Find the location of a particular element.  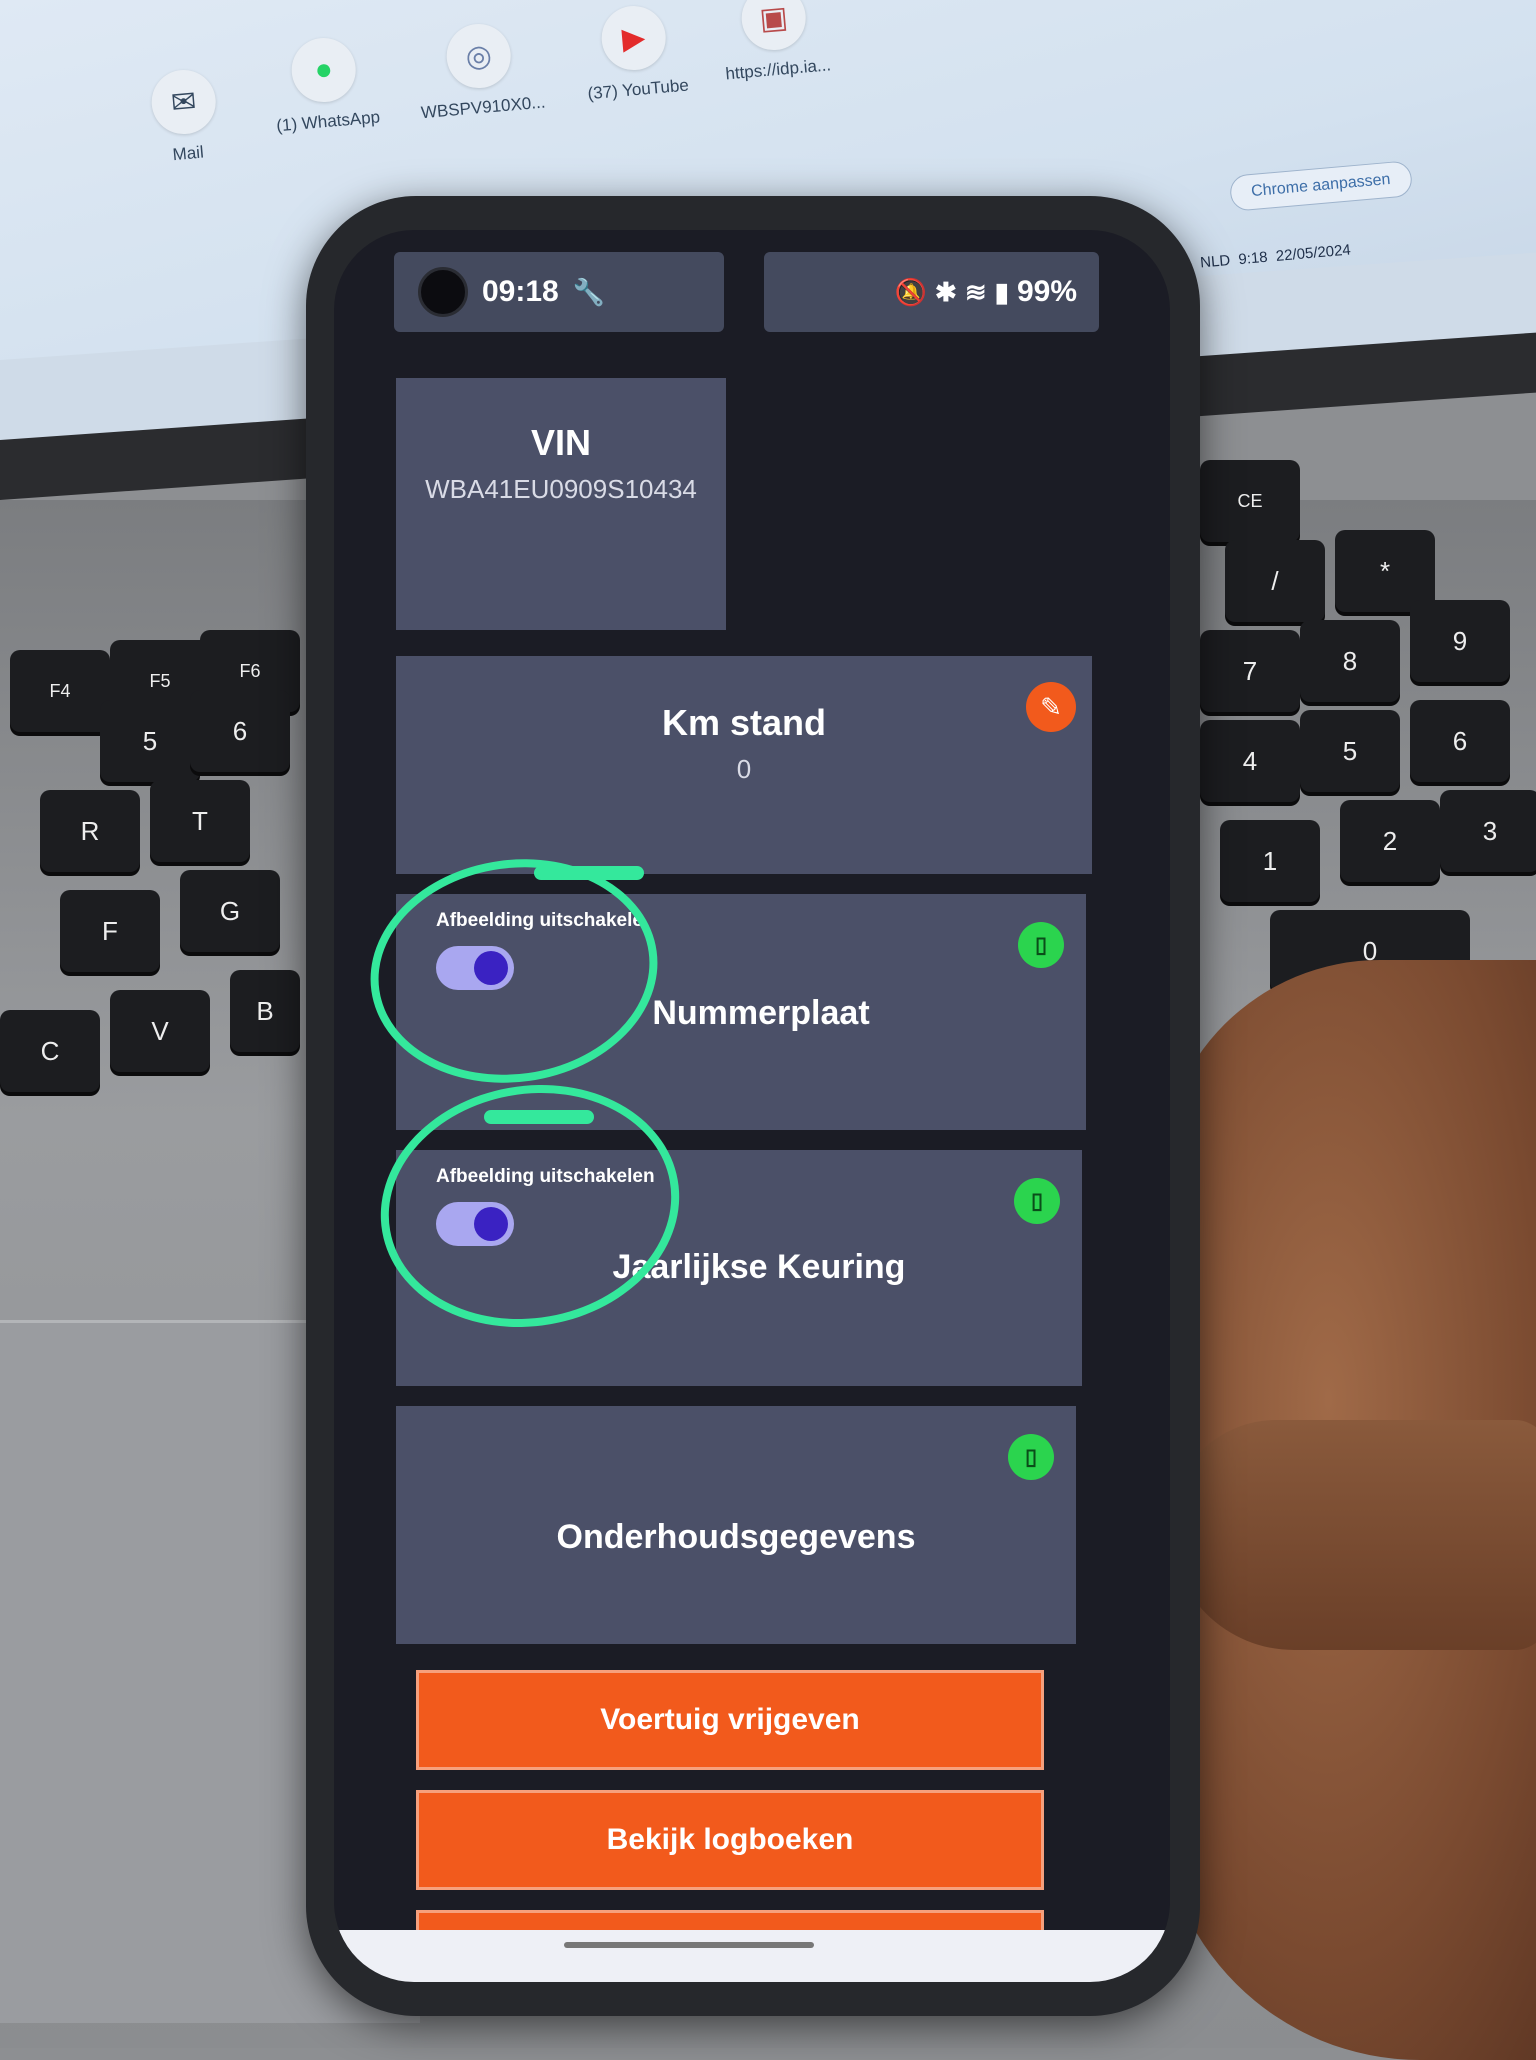

view-logs-button: Bekijk logboeken is located at coordinates (730, 1840).